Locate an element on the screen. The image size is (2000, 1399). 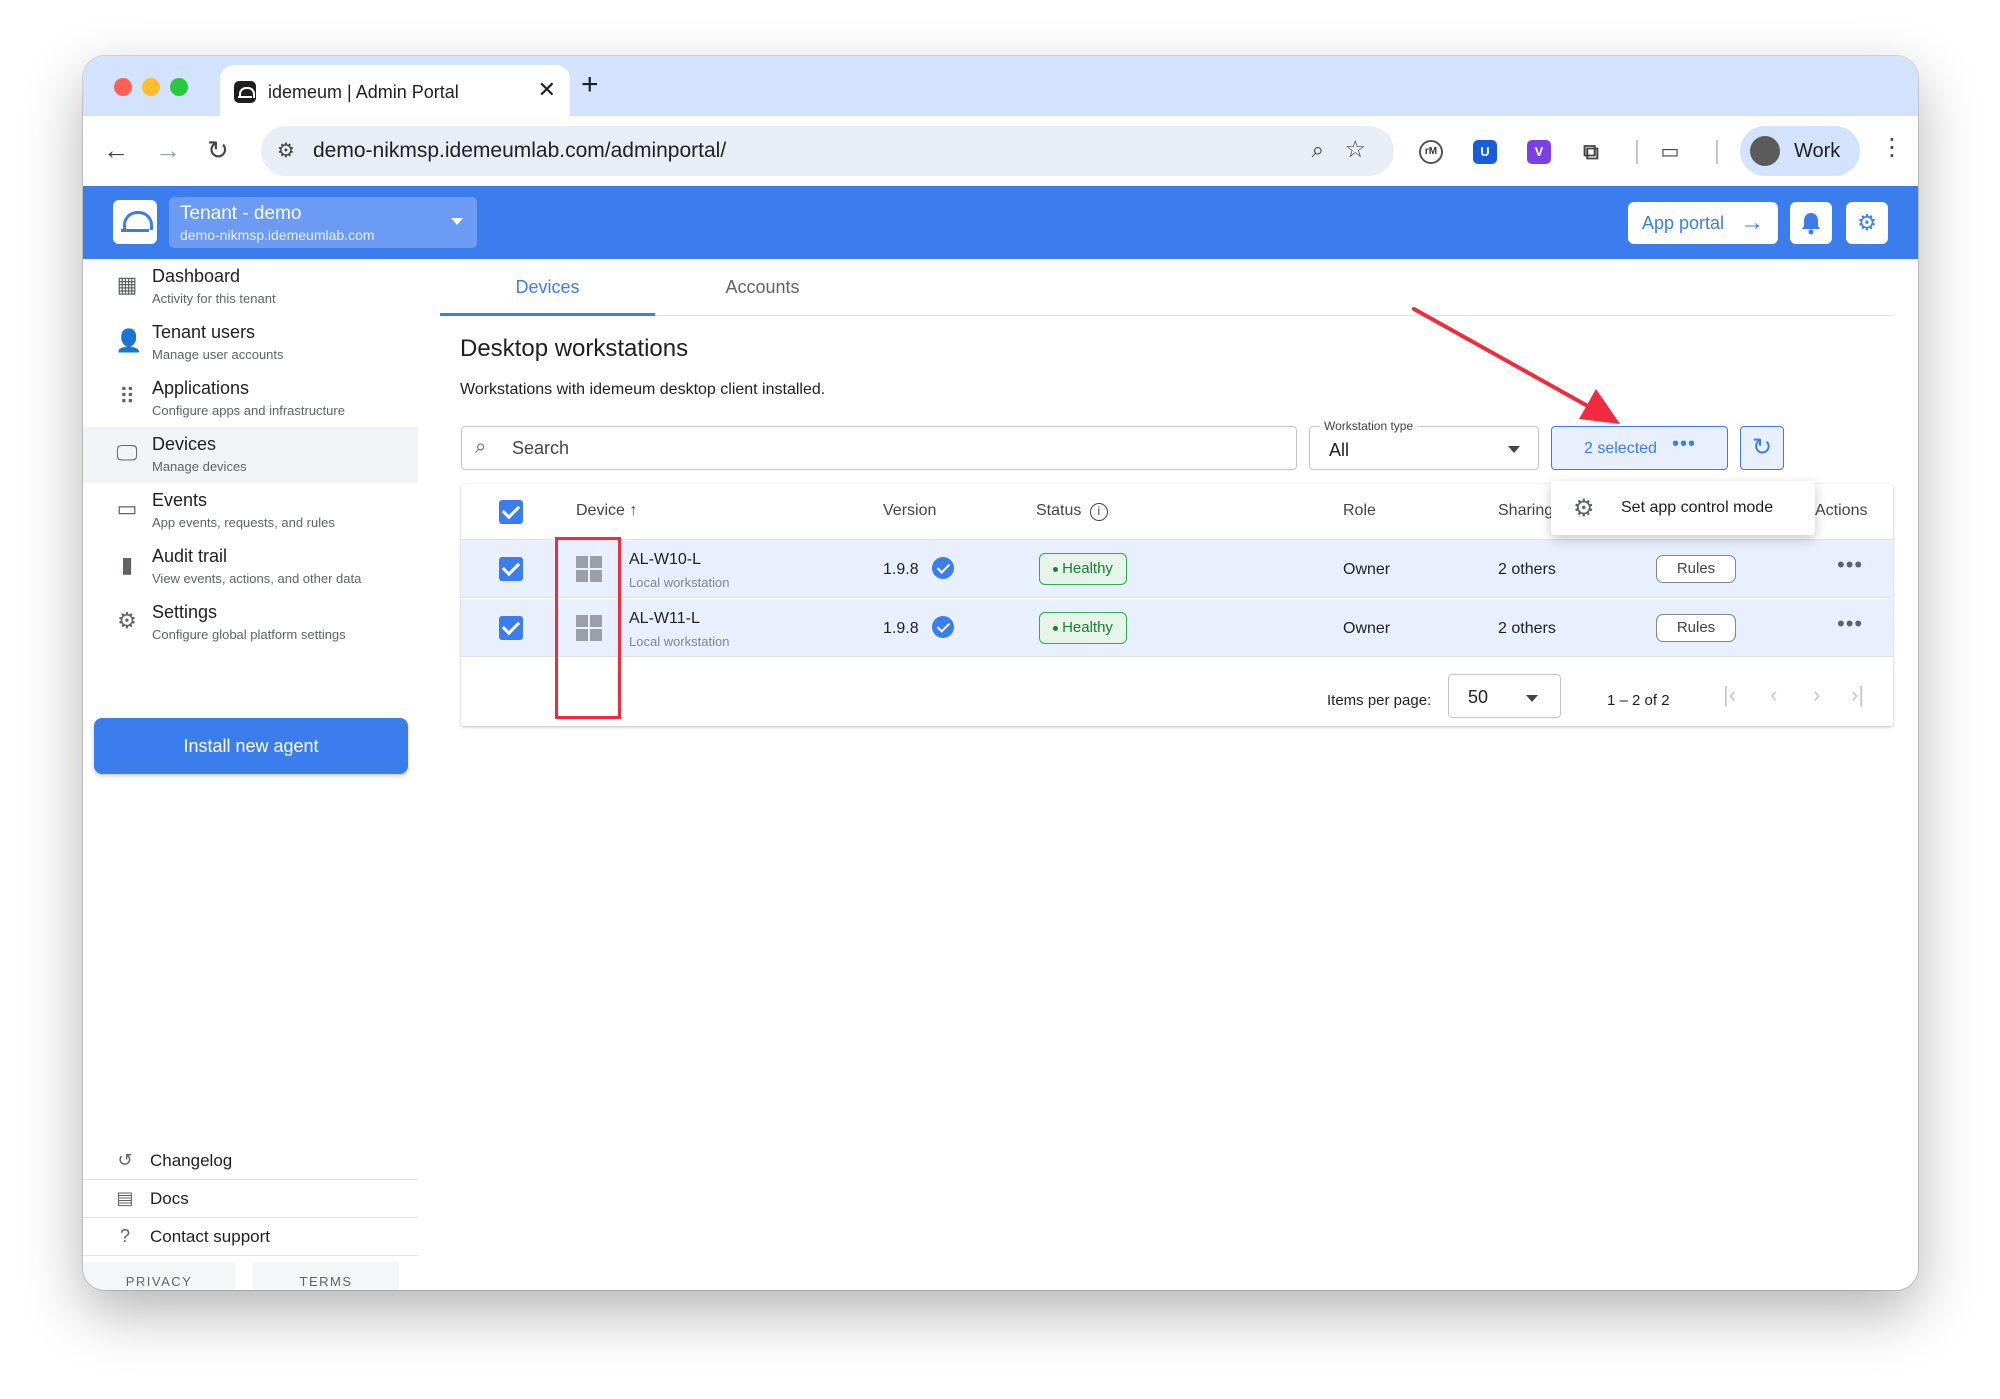
workstation-type-select: Workstation type All is located at coordinates (1424, 444).